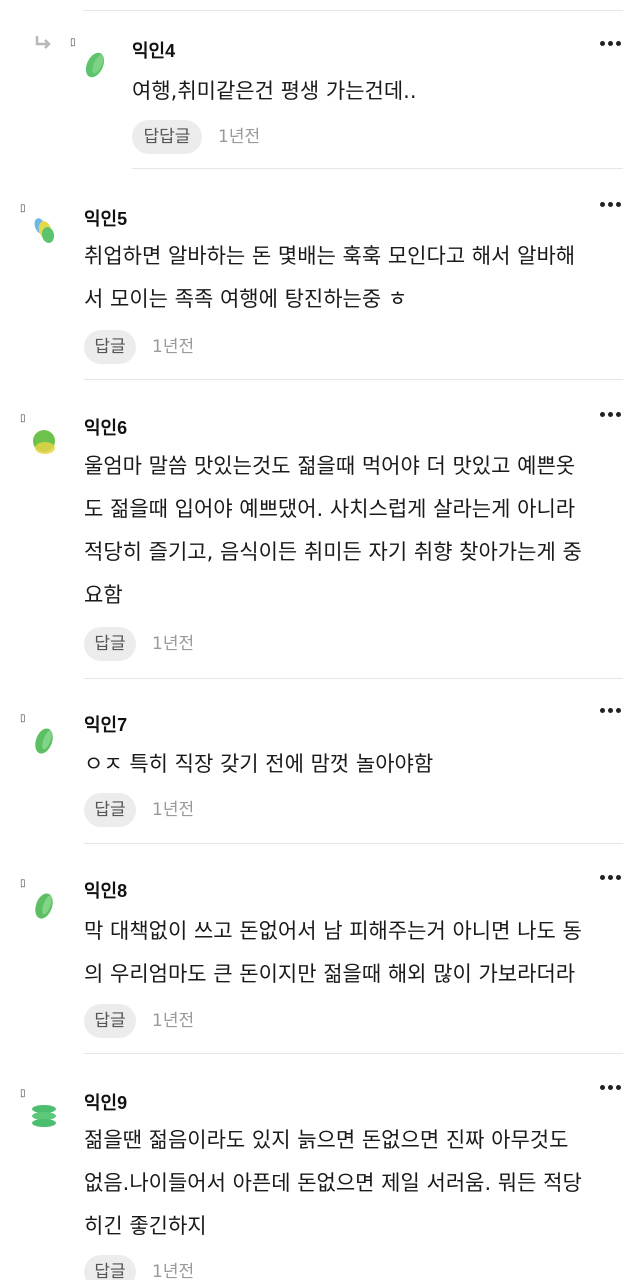  Describe the element at coordinates (106, 428) in the screenshot. I see `comment-nickname: 익인6` at that location.